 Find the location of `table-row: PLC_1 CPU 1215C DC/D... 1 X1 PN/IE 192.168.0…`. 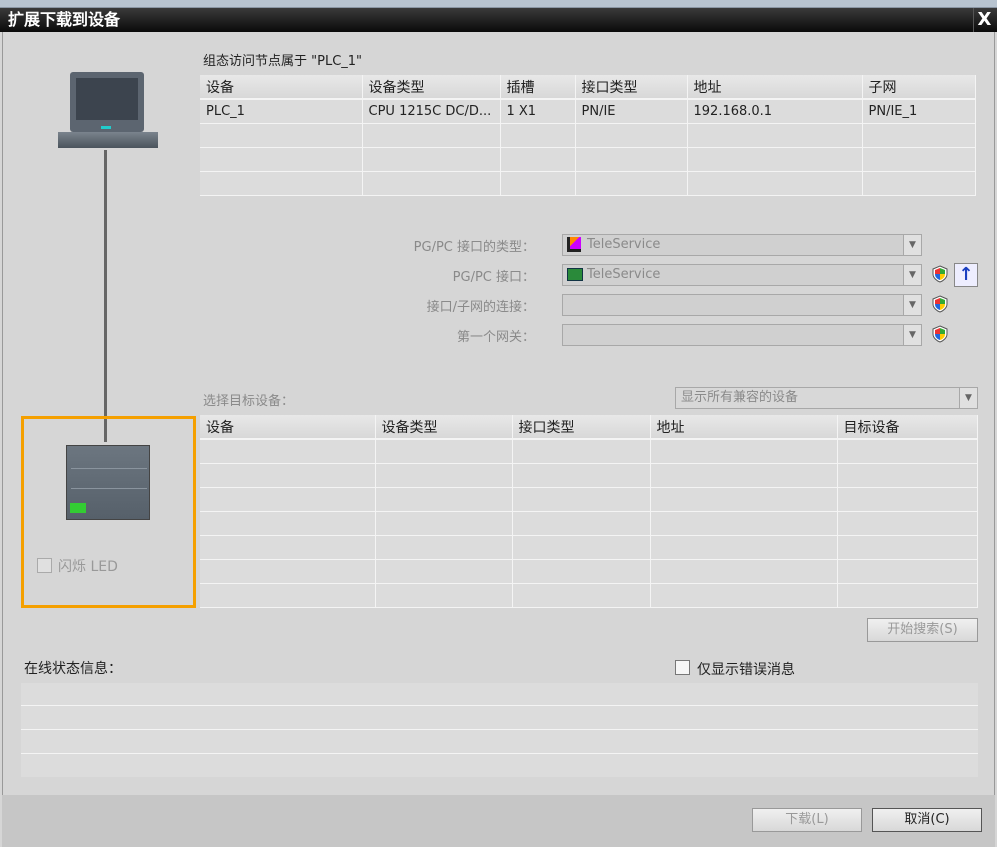

table-row: PLC_1 CPU 1215C DC/D... 1 X1 PN/IE 192.168.0… is located at coordinates (588, 111).